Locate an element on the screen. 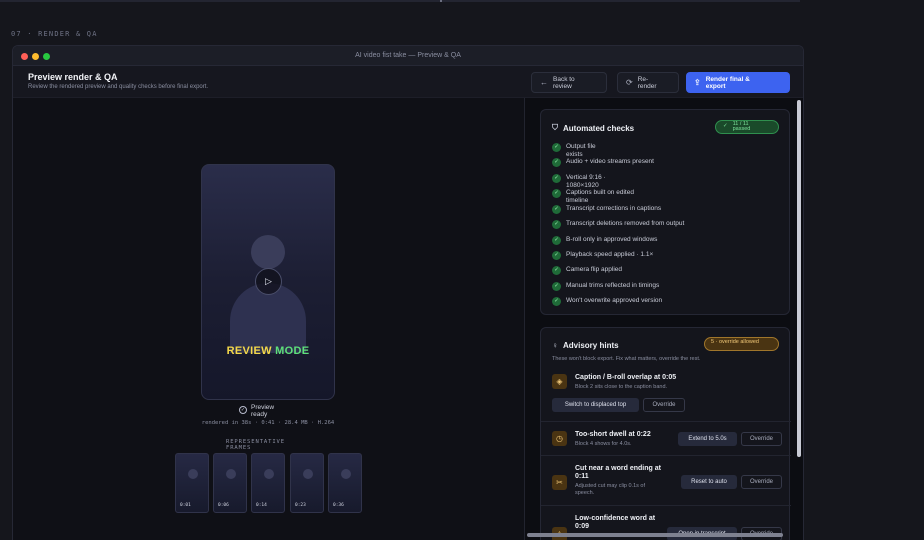  frame-thumbnail: 0:06 is located at coordinates (230, 483).